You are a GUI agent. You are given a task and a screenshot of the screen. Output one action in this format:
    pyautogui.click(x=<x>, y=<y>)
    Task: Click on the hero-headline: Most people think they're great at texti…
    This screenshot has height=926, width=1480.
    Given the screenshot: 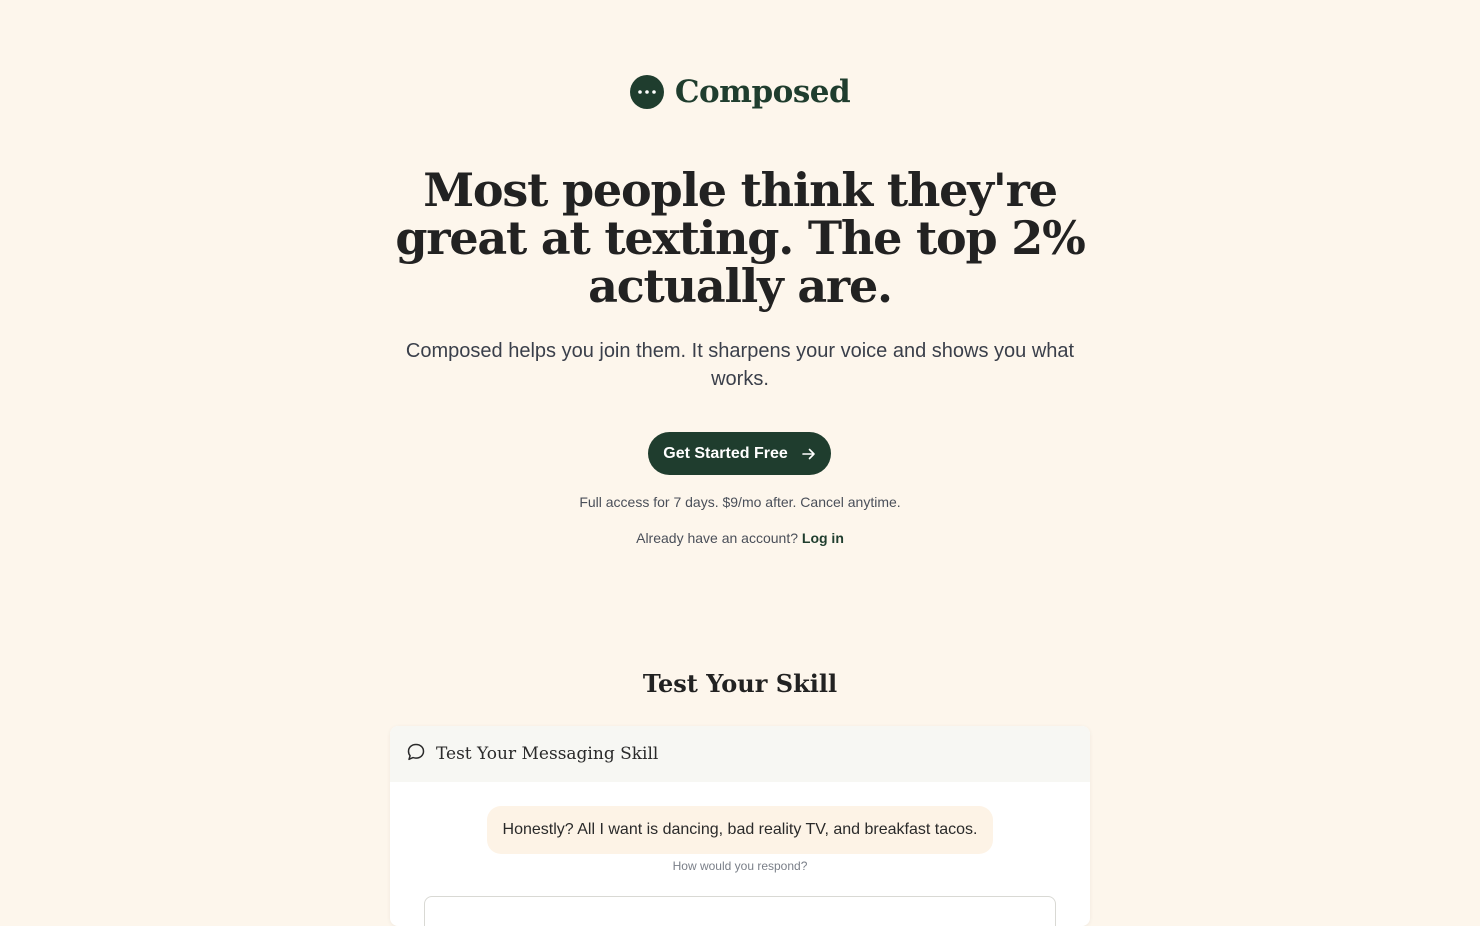 What is the action you would take?
    pyautogui.click(x=740, y=238)
    